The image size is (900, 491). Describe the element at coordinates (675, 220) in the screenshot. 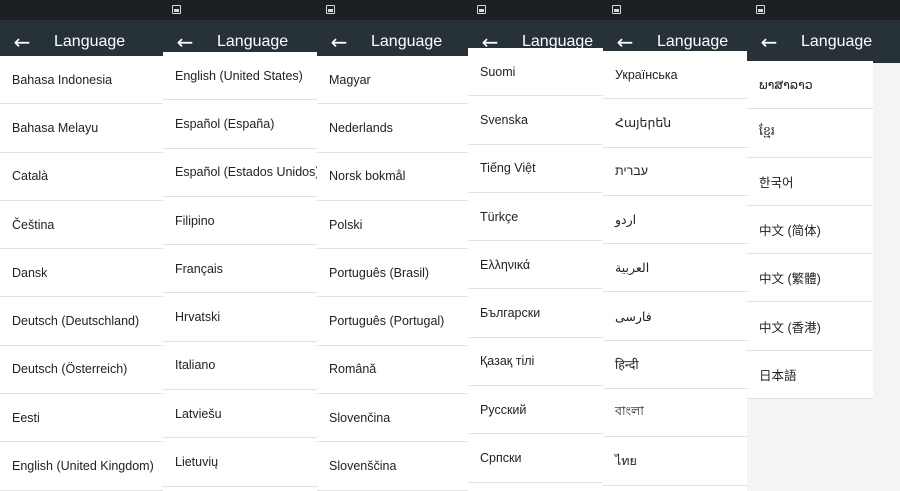

I see `list-item: اردو` at that location.